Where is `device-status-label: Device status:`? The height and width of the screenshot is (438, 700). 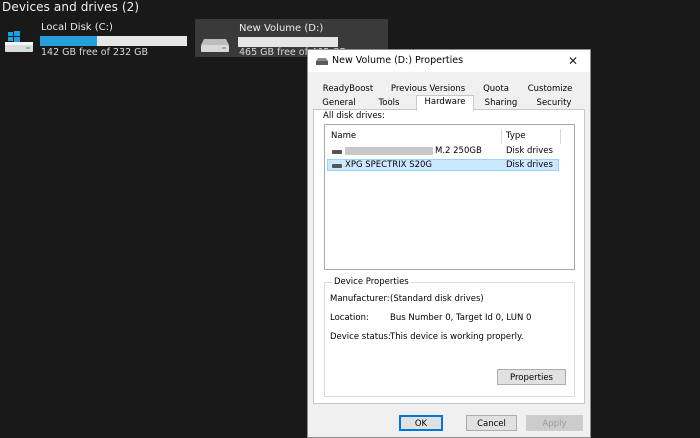
device-status-label: Device status: is located at coordinates (360, 337).